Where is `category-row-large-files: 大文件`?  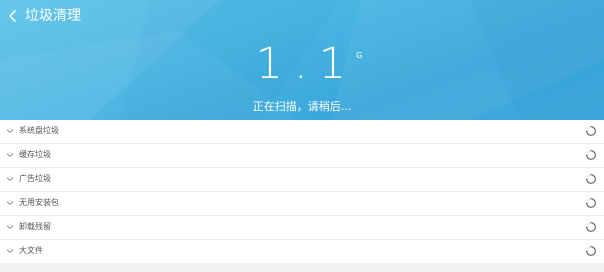
category-row-large-files: 大文件 is located at coordinates (302, 252).